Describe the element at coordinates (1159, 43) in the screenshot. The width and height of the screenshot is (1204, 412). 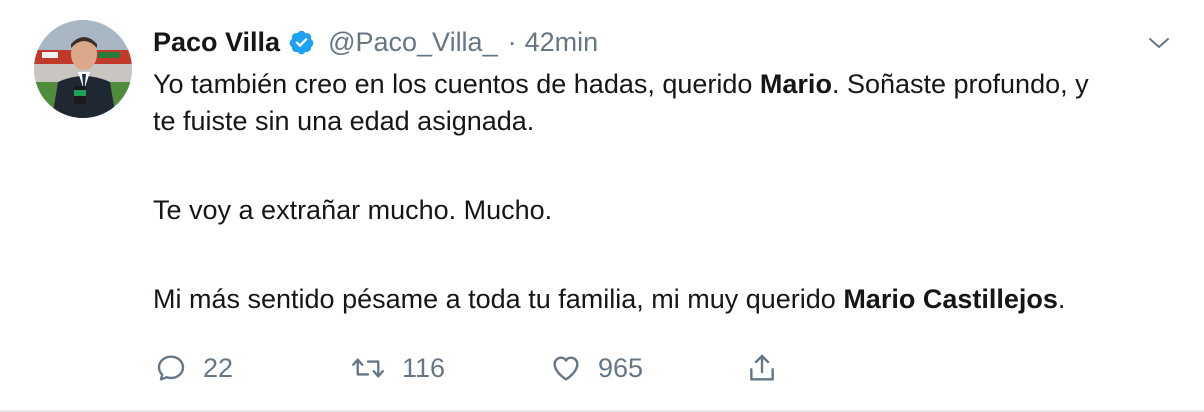
I see `chevron-down-icon` at that location.